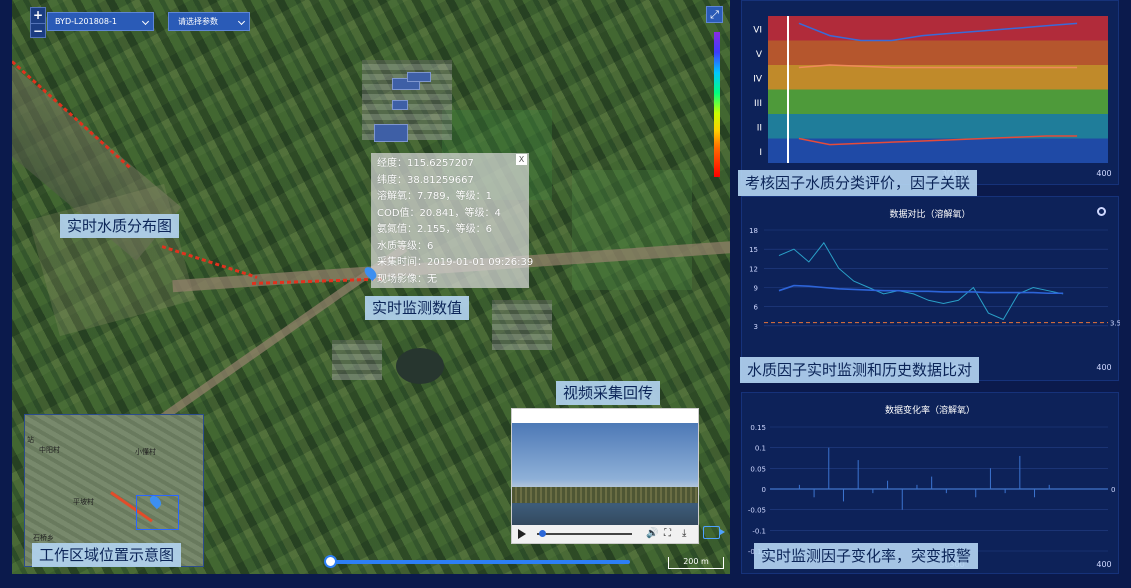 This screenshot has width=1131, height=588. What do you see at coordinates (757, 511) in the screenshot?
I see `y-tick: -0.05` at bounding box center [757, 511].